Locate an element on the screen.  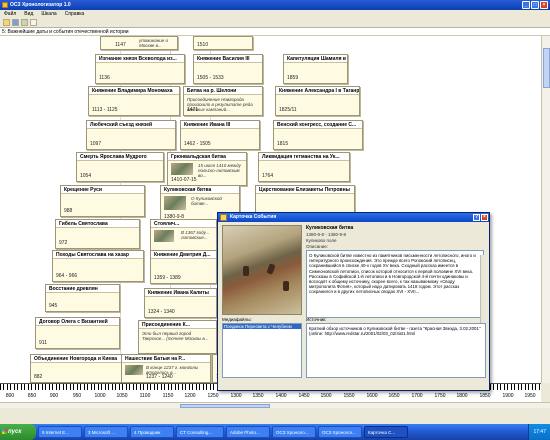
window-title: ОСЗ Хронологизатор 1.0 is located at coordinates (40, 5).